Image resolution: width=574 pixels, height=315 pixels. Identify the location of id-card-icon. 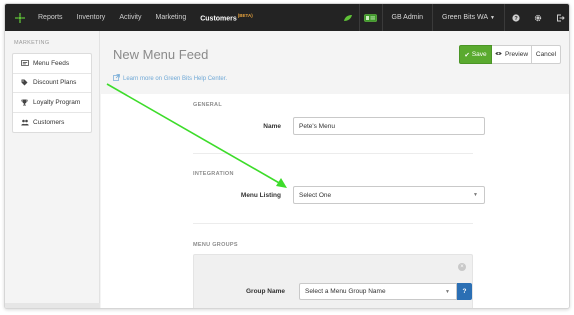
(371, 17).